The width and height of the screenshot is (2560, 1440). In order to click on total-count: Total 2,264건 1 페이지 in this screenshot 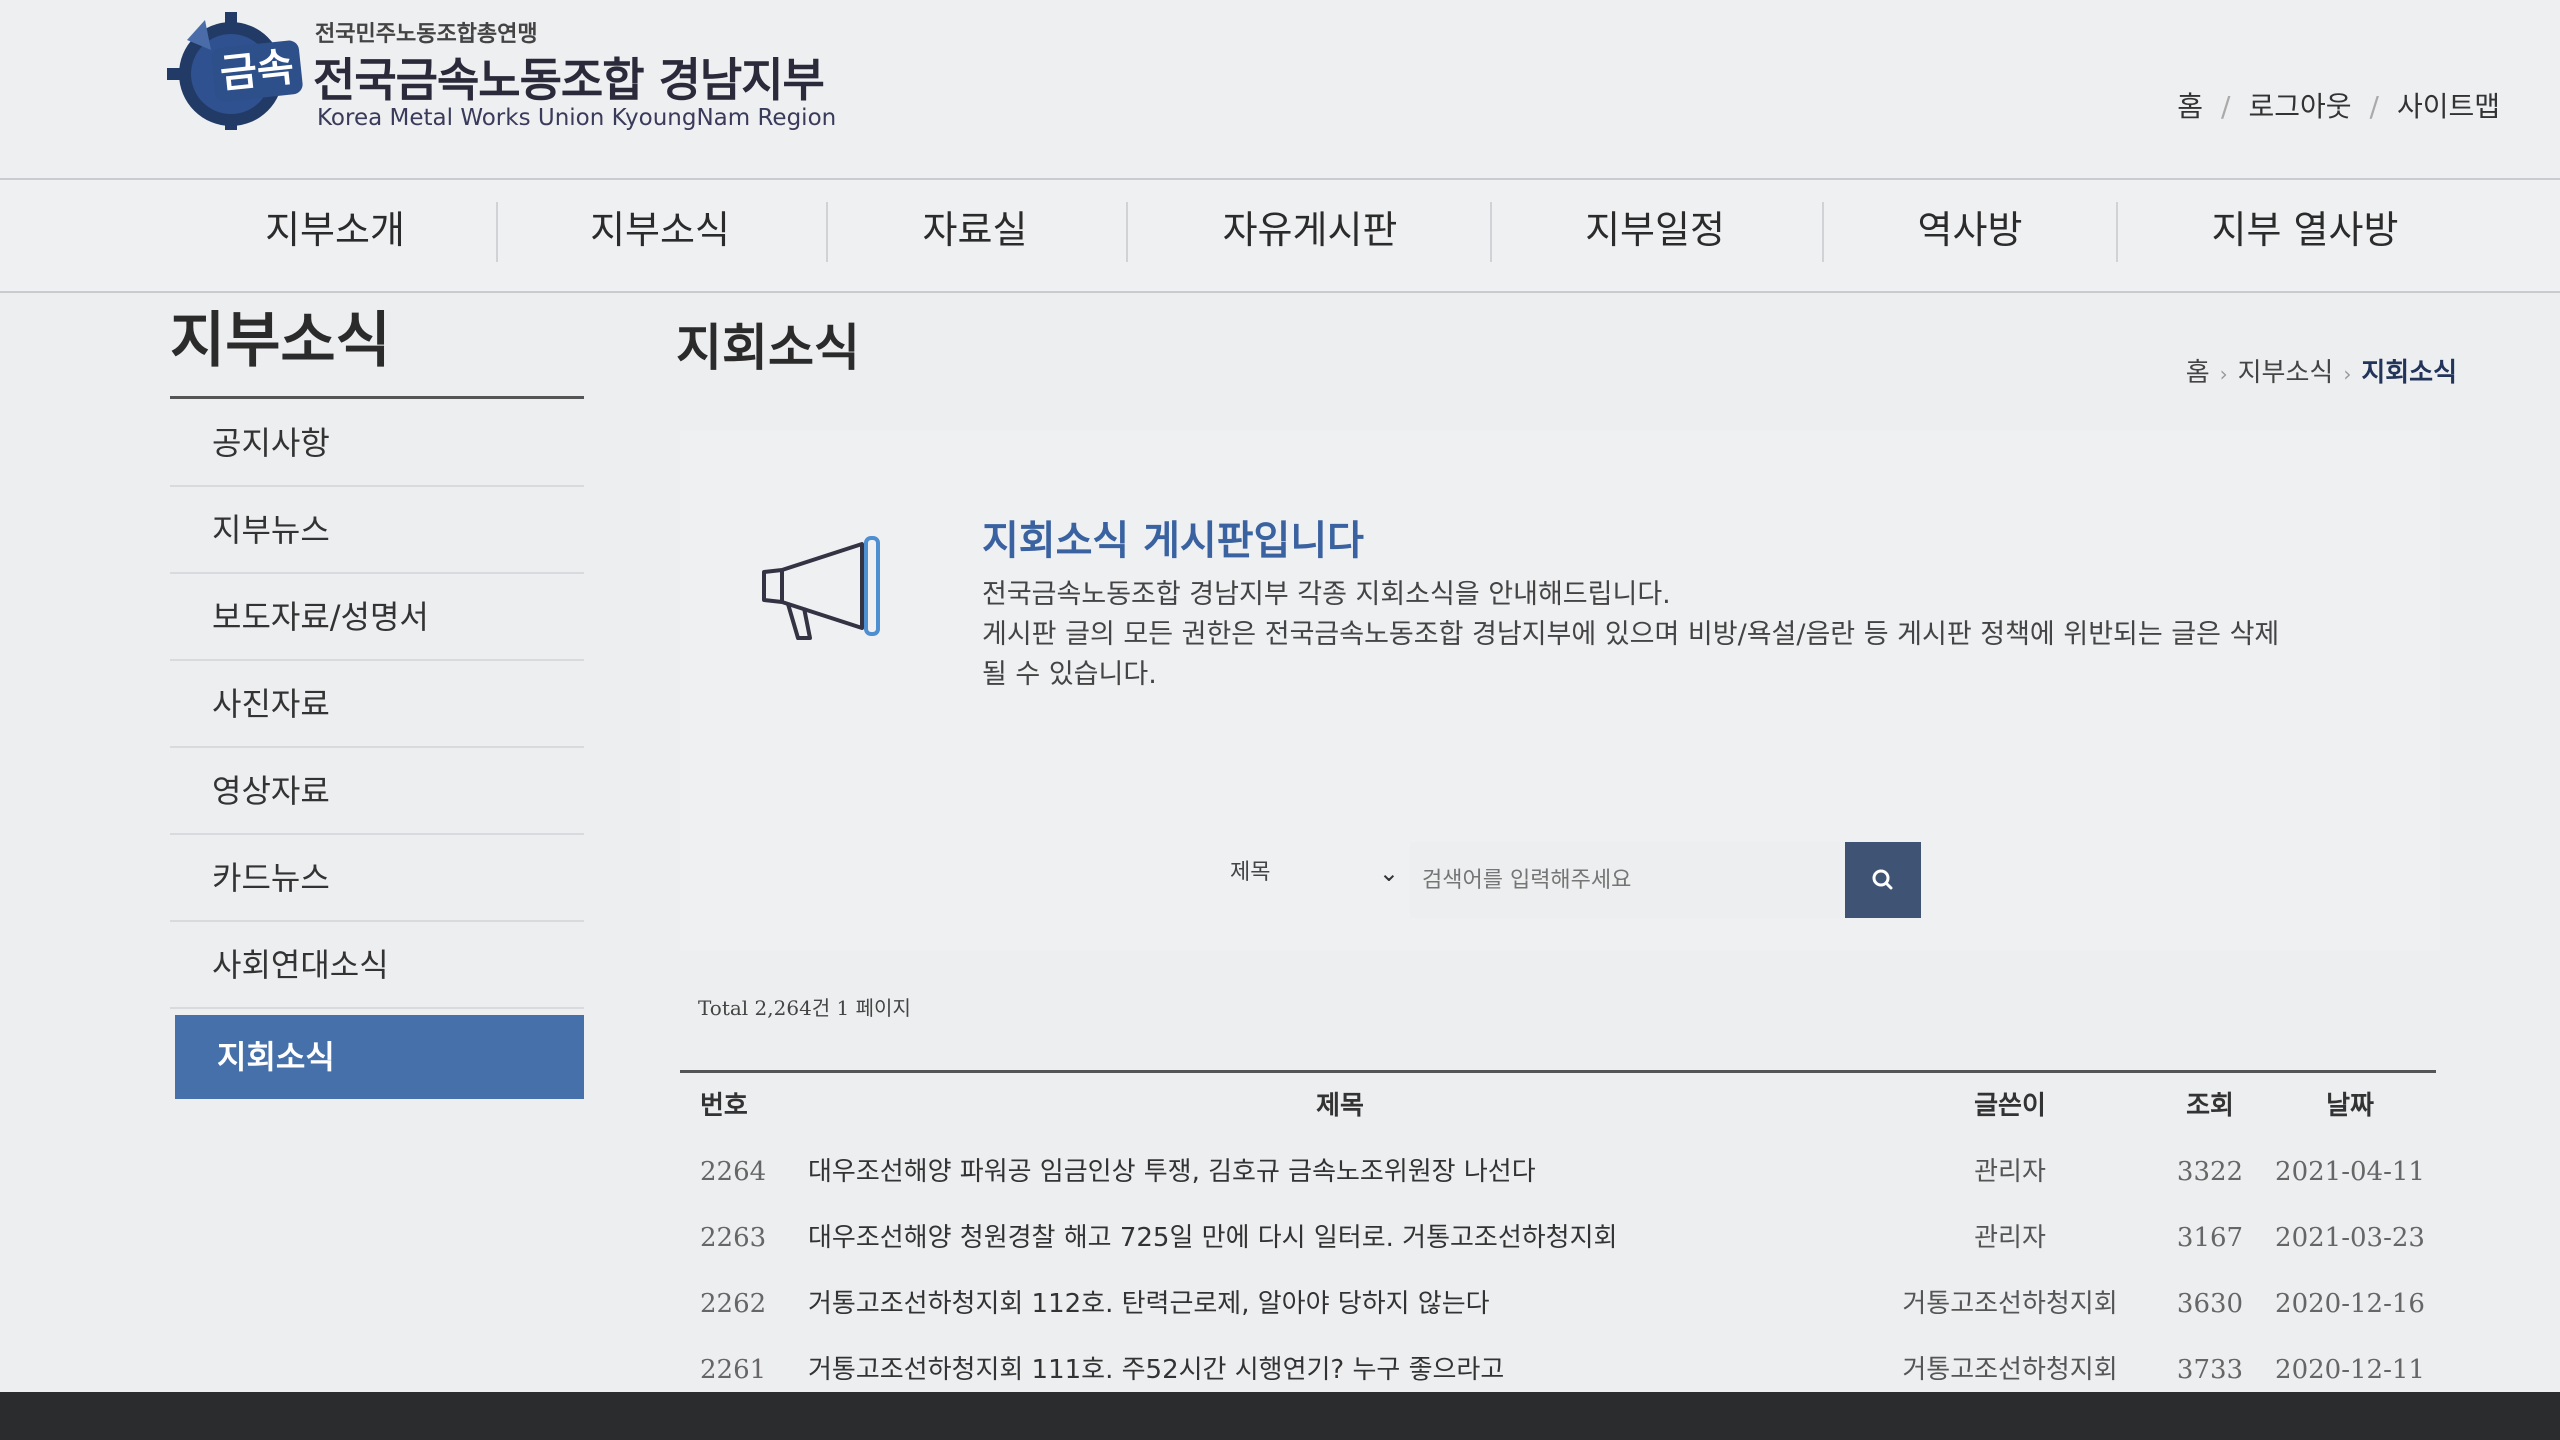, I will do `click(804, 1008)`.